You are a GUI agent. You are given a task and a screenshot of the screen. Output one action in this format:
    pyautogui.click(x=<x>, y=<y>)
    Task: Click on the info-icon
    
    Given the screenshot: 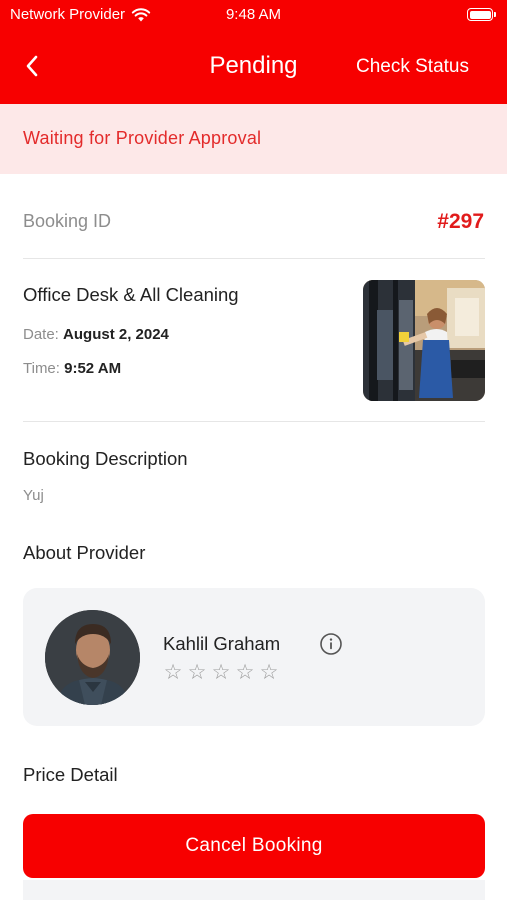 What is the action you would take?
    pyautogui.click(x=331, y=644)
    